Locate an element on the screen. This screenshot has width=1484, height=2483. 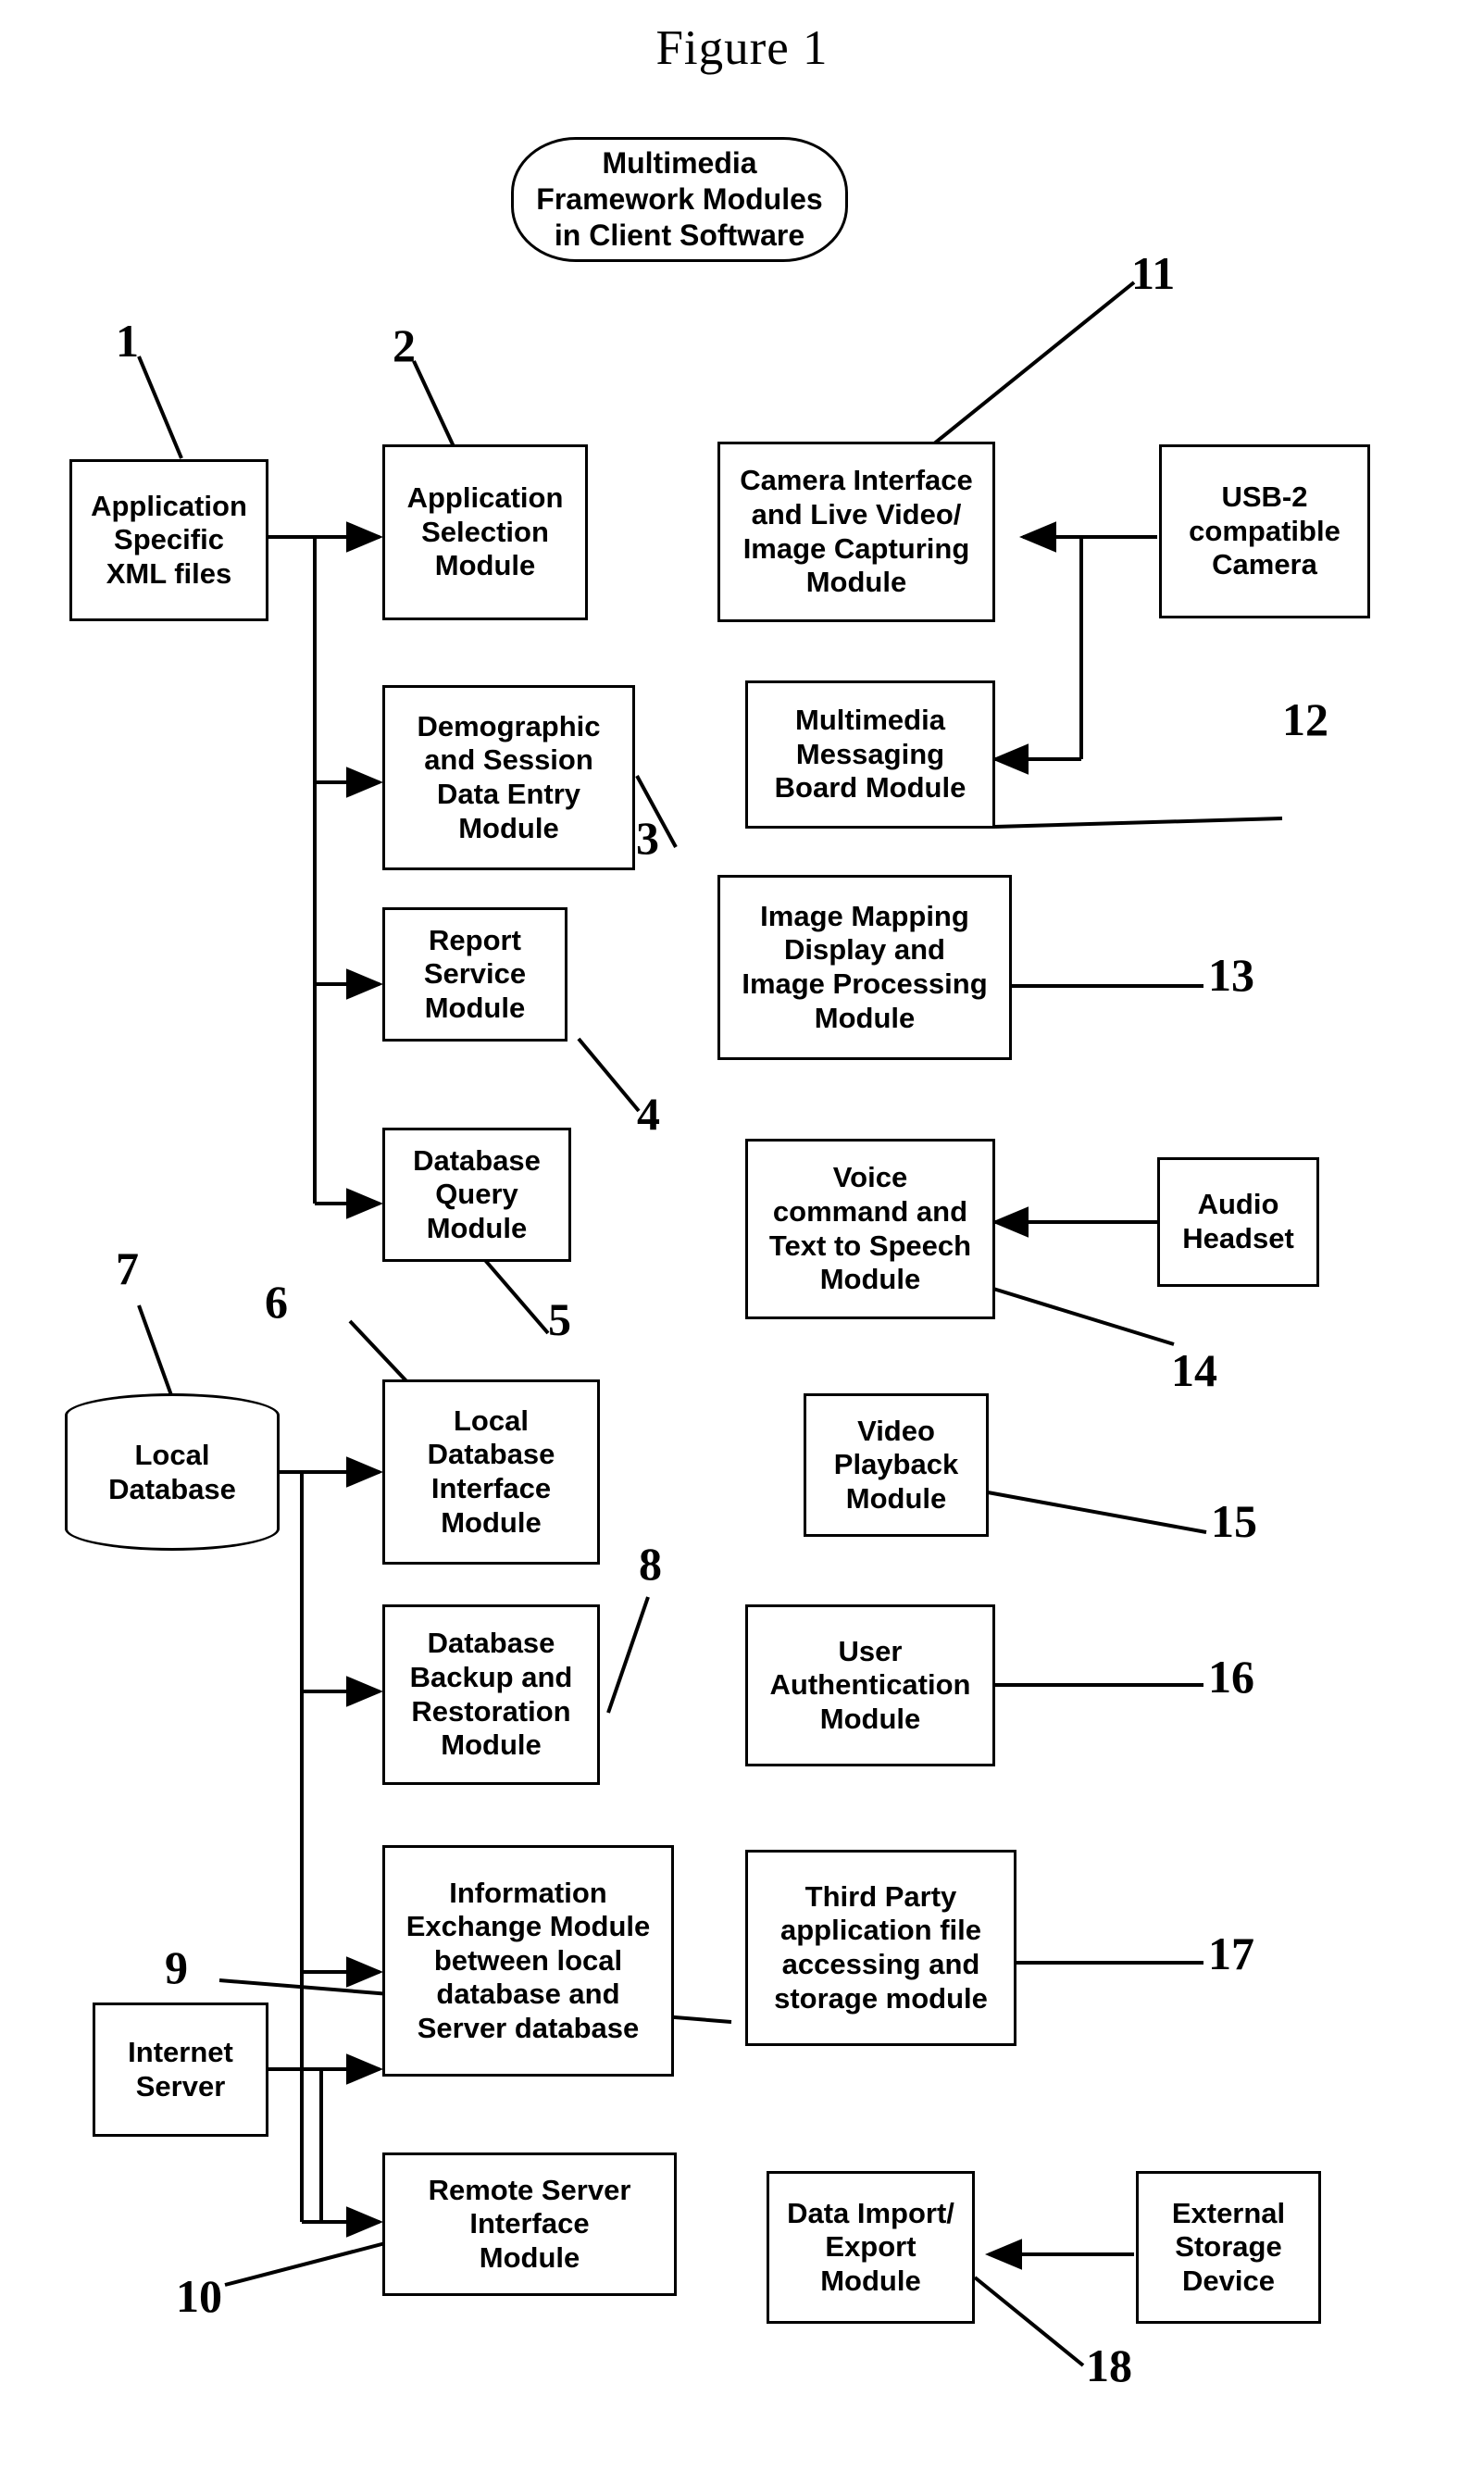
ref-numeral-9: 9 is located at coordinates (177, 1967).